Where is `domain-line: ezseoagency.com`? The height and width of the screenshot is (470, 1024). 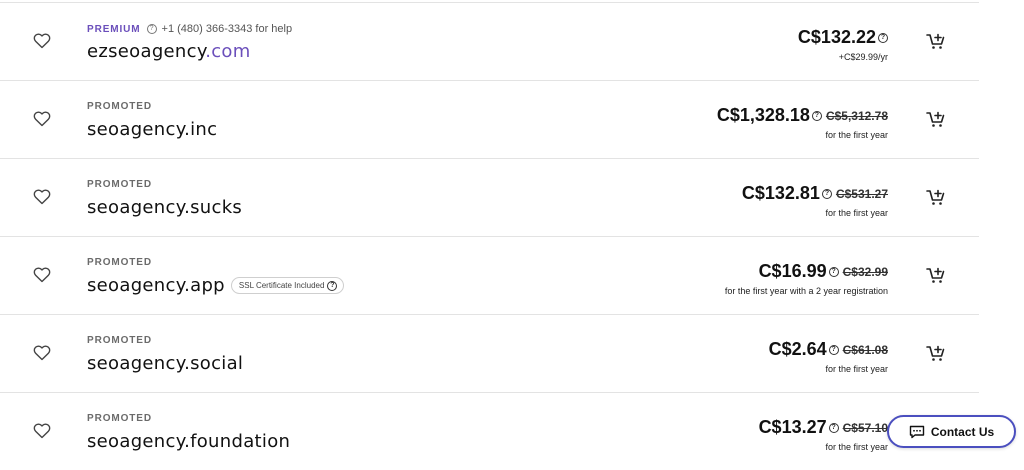
domain-line: ezseoagency.com is located at coordinates (169, 51).